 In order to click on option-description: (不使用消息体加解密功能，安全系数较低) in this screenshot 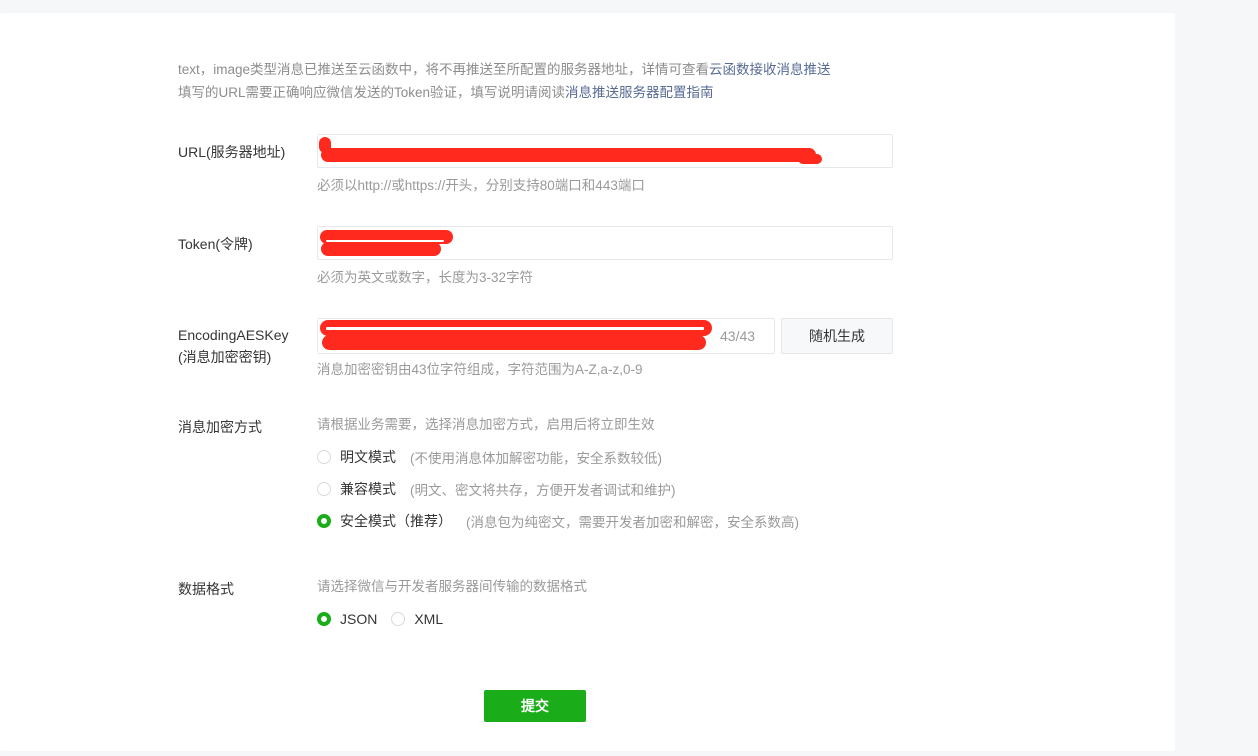, I will do `click(536, 458)`.